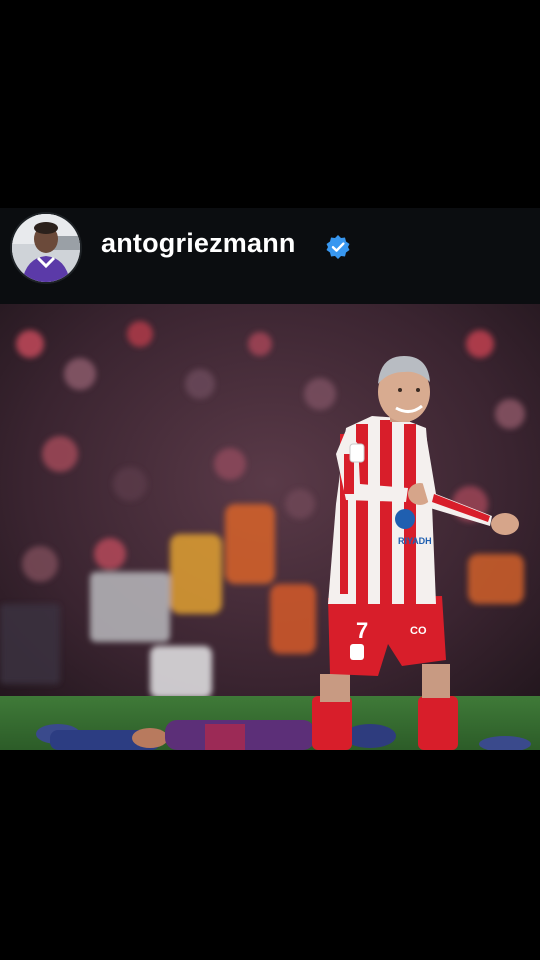 The width and height of the screenshot is (540, 960). Describe the element at coordinates (362, 630) in the screenshot. I see `shirt-number: 7` at that location.